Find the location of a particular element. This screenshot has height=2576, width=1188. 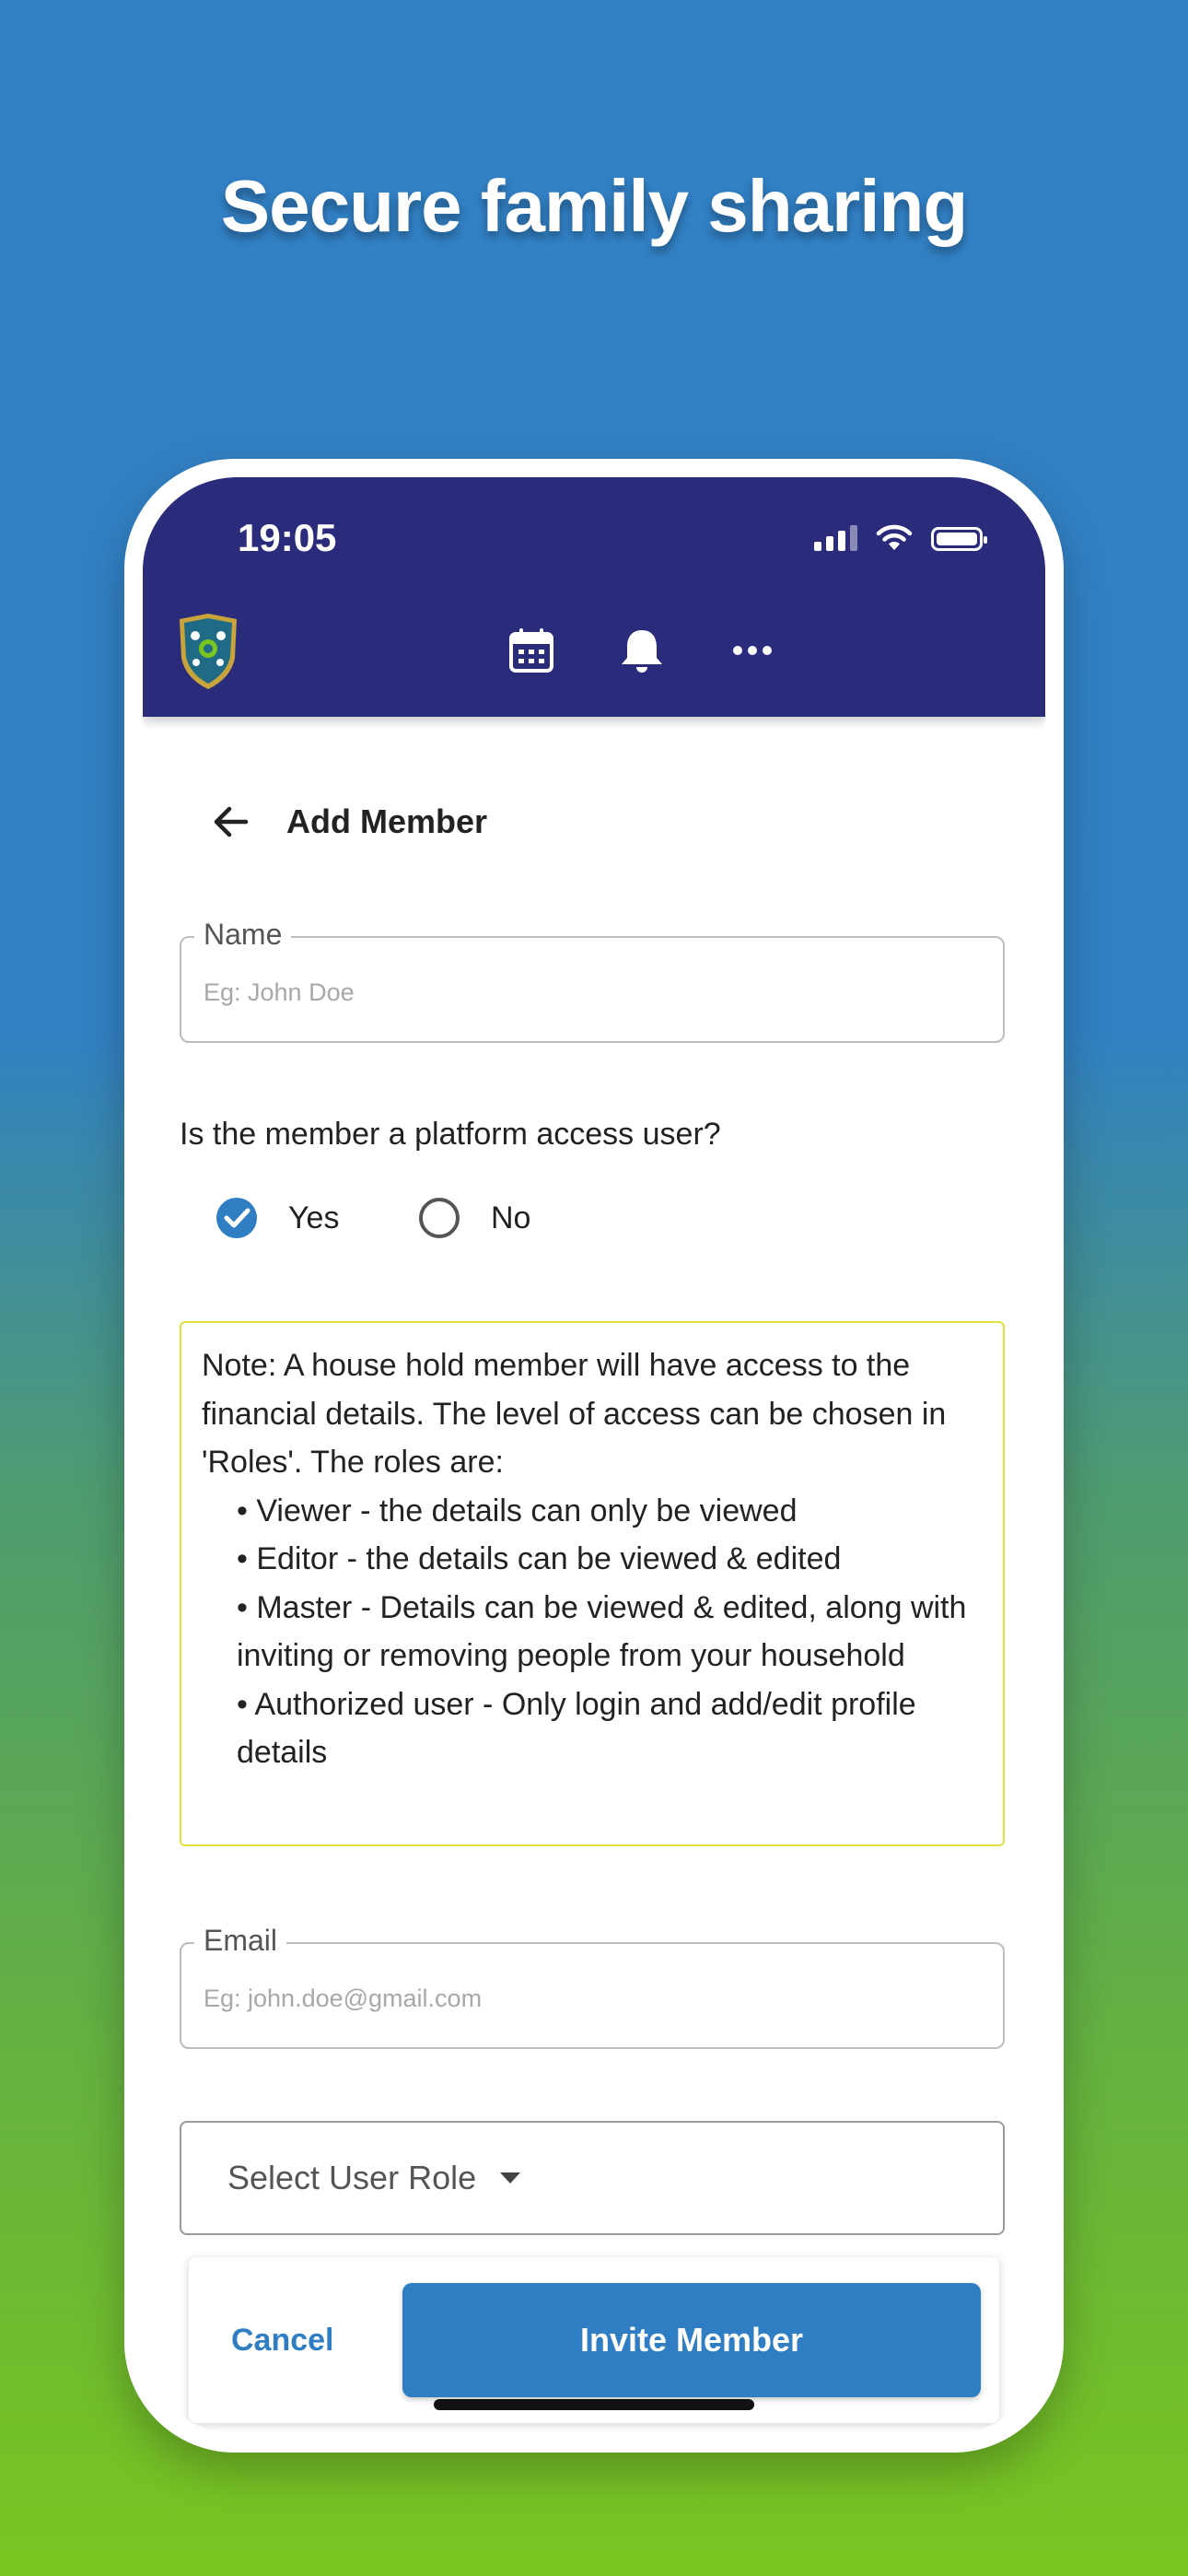

invite-member-button: Invite Member is located at coordinates (691, 2340).